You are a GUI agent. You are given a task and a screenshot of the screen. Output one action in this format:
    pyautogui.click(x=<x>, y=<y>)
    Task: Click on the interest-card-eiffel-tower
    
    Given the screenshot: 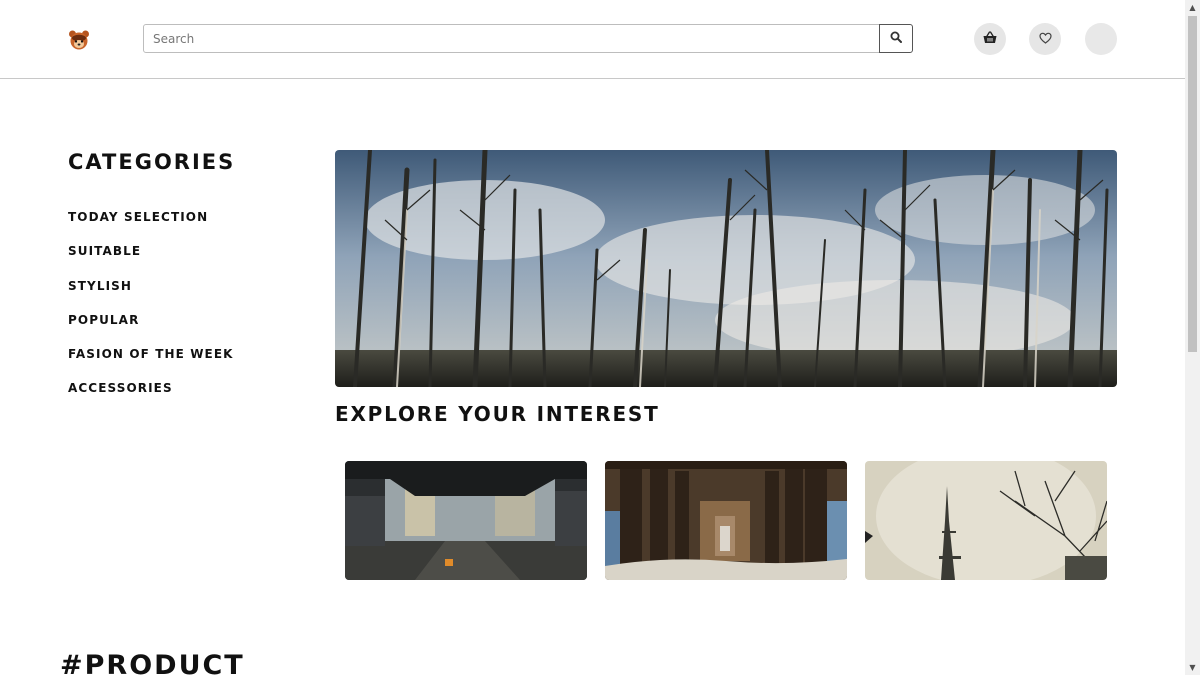 What is the action you would take?
    pyautogui.click(x=986, y=520)
    